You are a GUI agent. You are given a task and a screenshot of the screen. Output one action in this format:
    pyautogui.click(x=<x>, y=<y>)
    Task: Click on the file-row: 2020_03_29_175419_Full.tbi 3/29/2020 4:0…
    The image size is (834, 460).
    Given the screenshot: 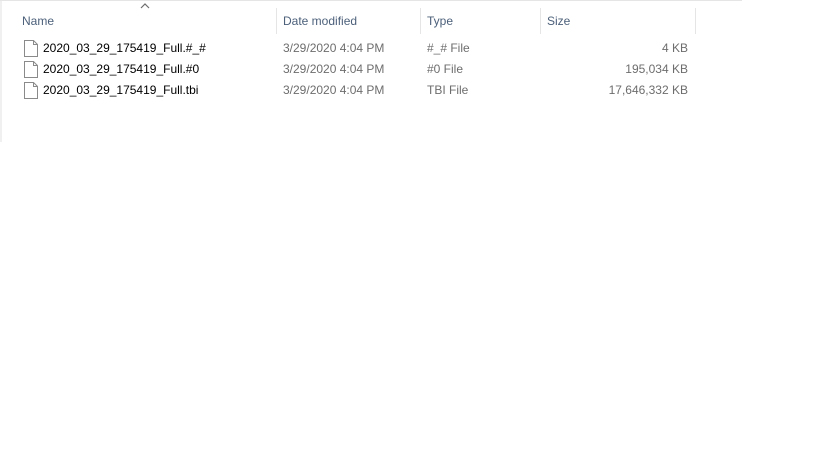 What is the action you would take?
    pyautogui.click(x=357, y=90)
    